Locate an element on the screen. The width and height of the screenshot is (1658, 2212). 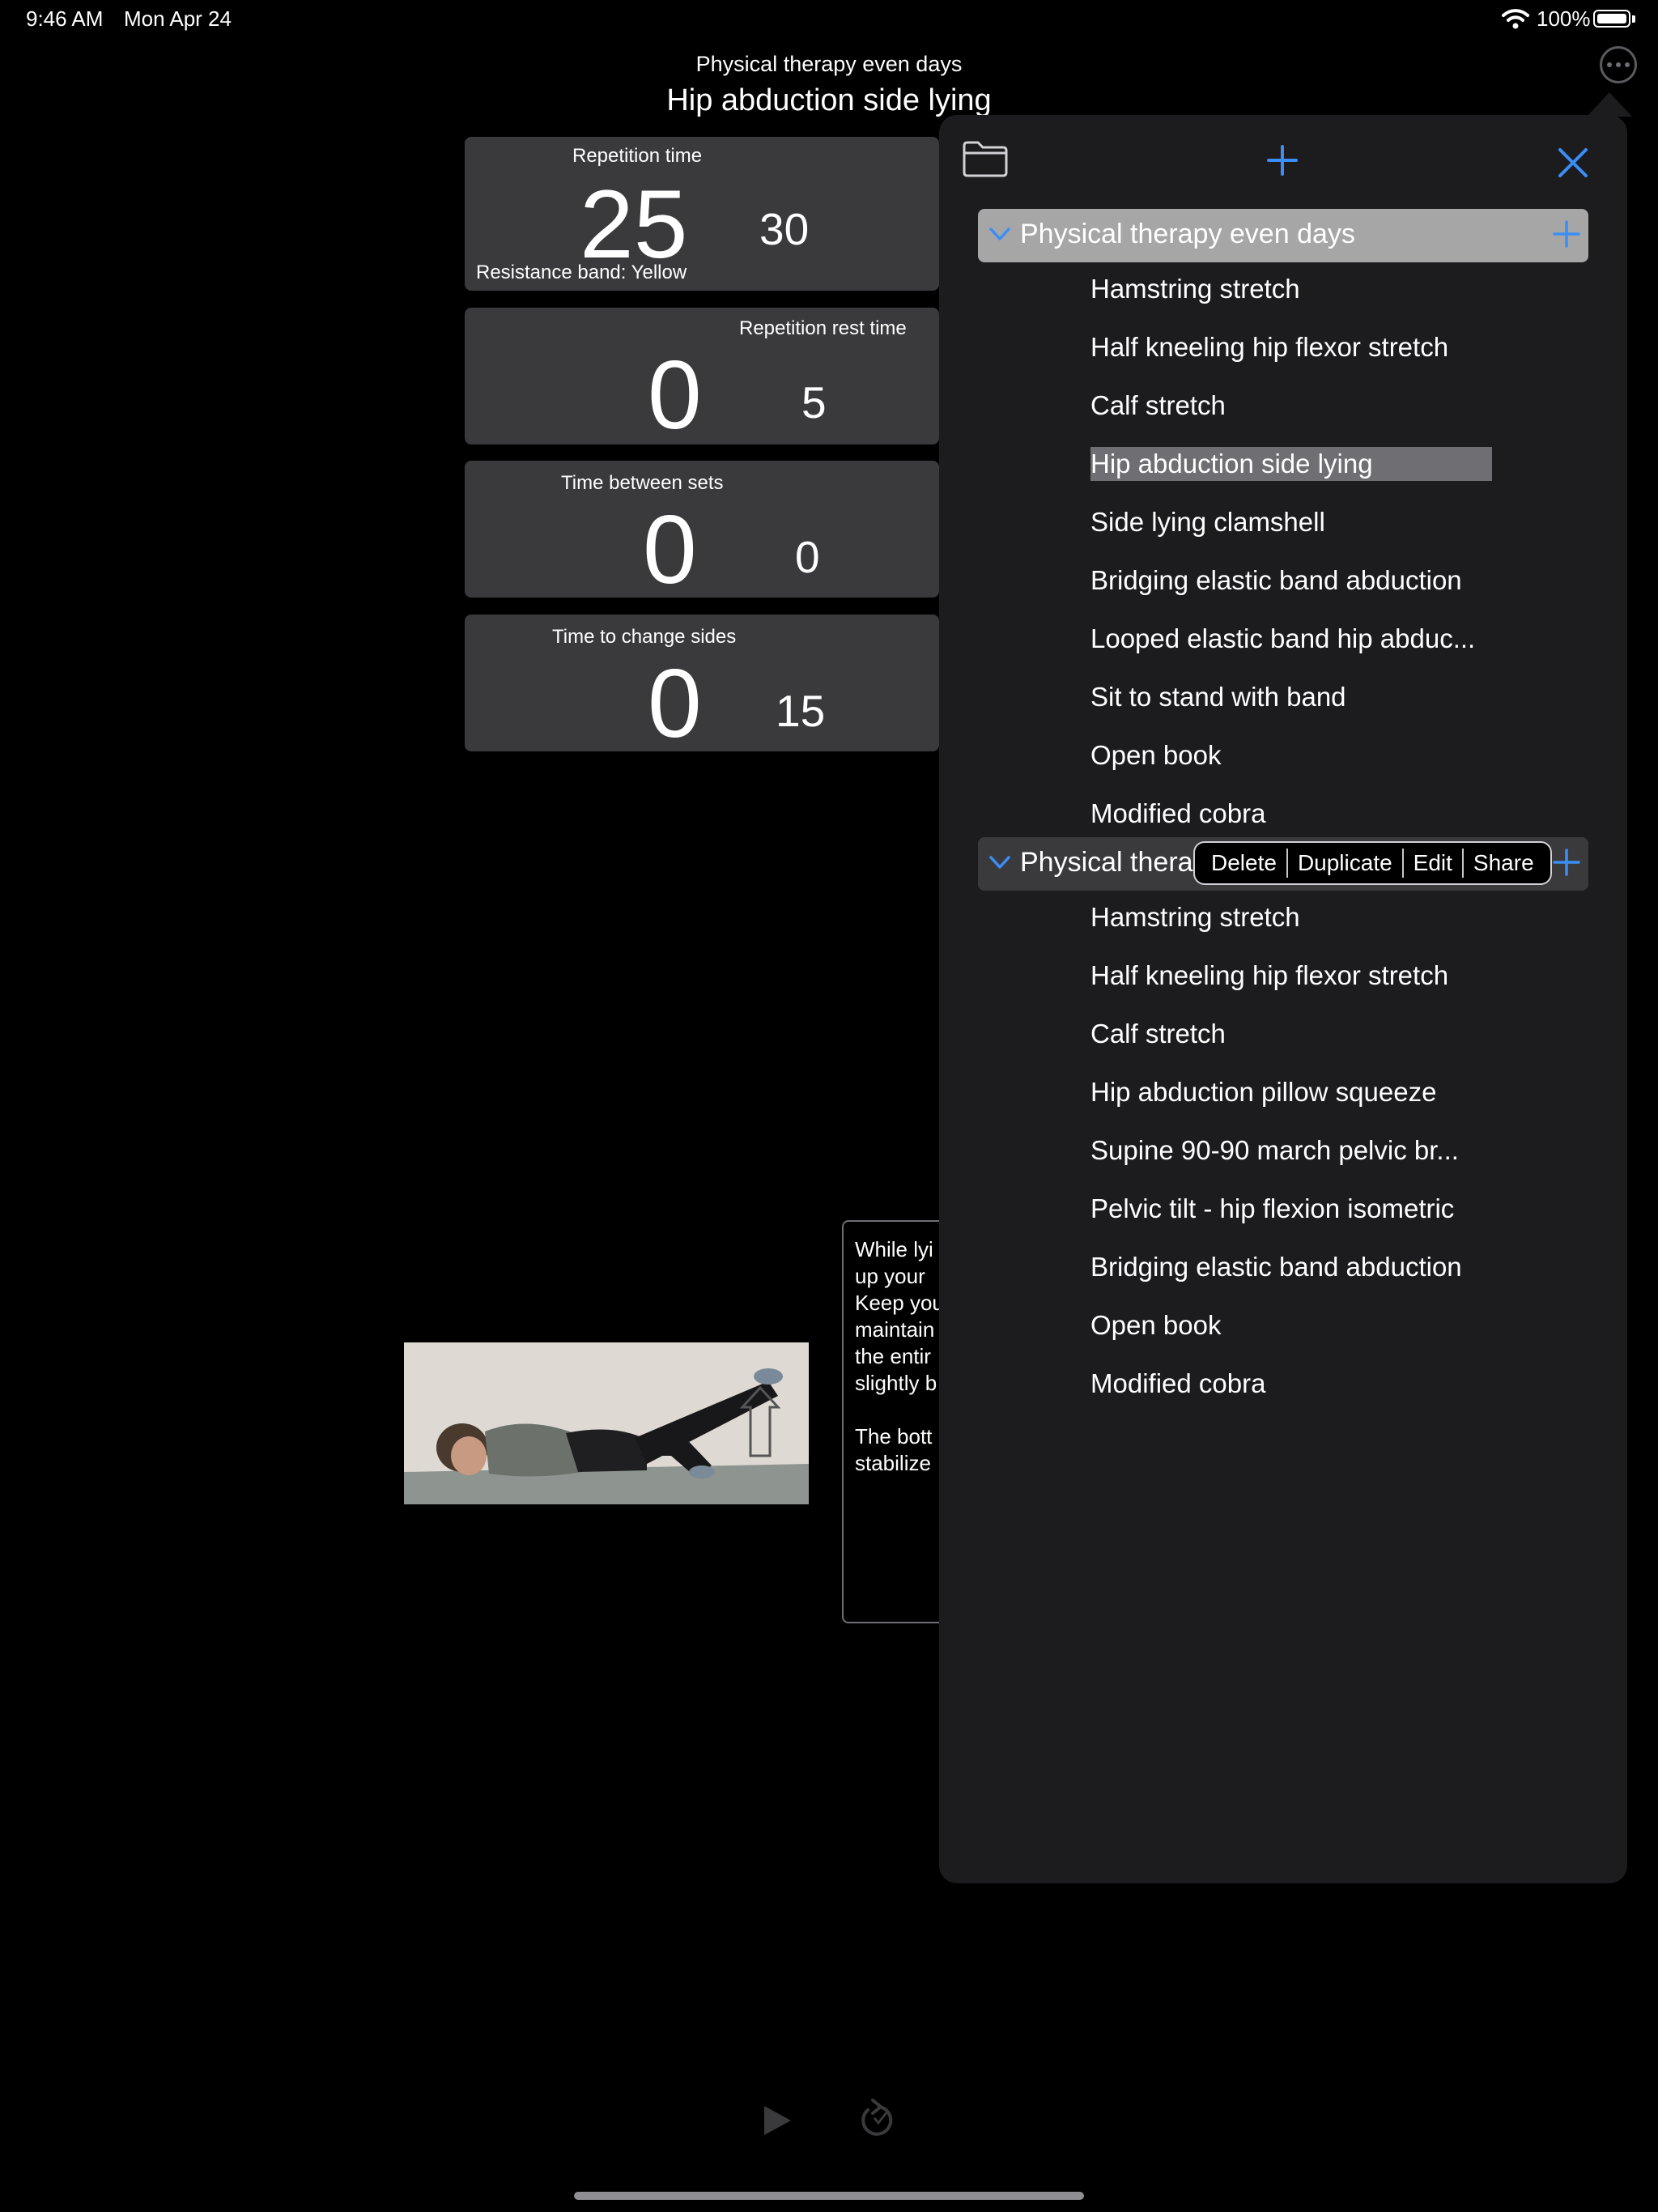
duplicate-button: Duplicate is located at coordinates (1345, 863).